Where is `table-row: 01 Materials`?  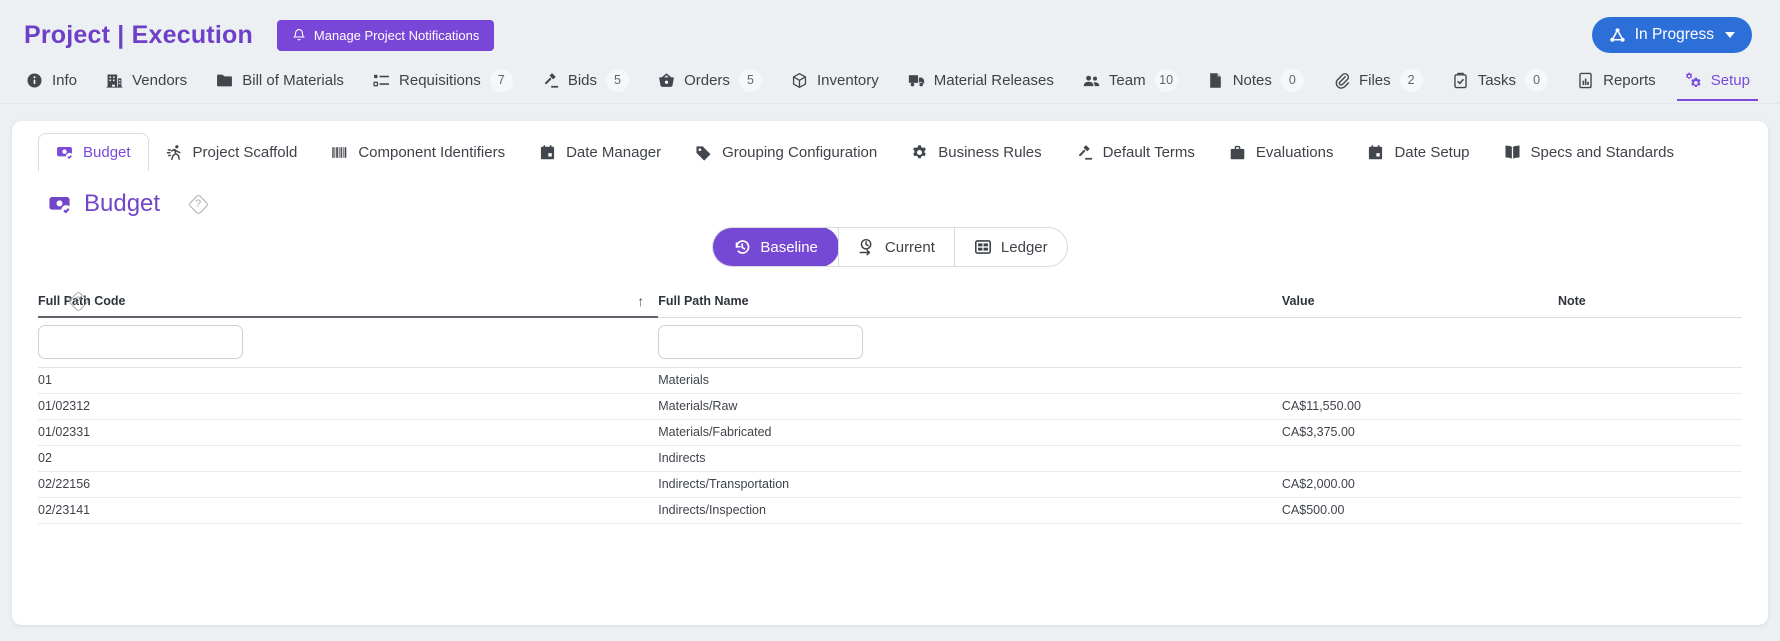
table-row: 01 Materials is located at coordinates (890, 380).